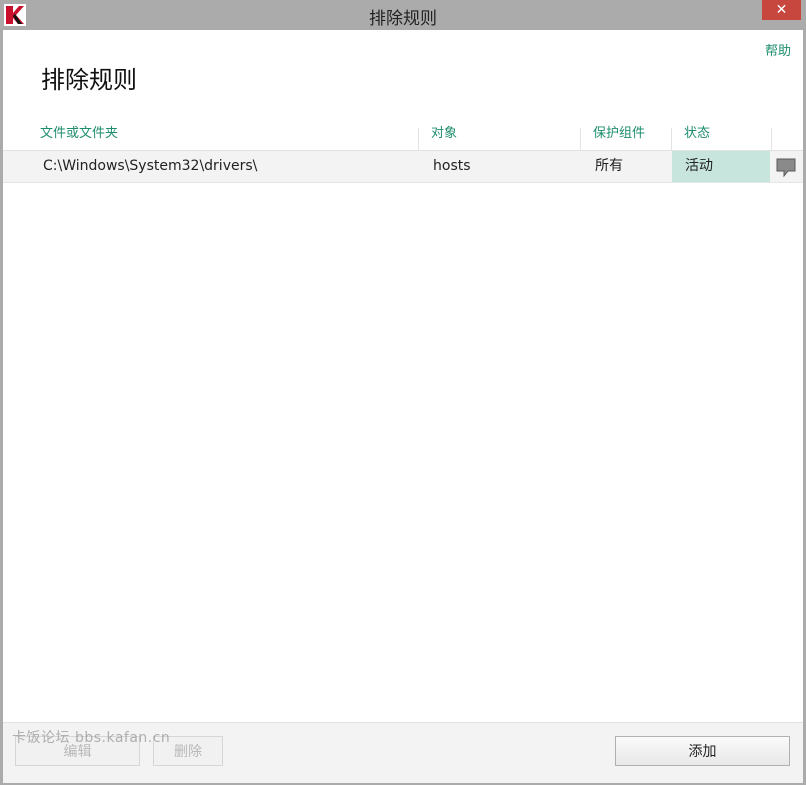 This screenshot has height=785, width=806. I want to click on close-button: ✕, so click(781, 10).